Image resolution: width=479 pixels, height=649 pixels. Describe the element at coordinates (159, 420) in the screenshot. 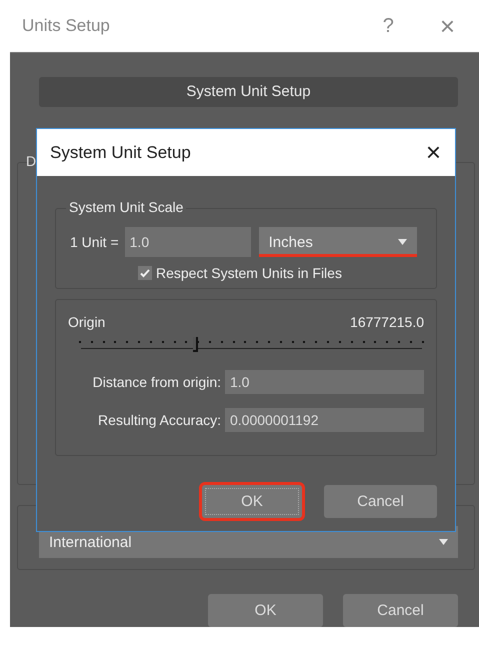

I see `field-label: Resulting Accuracy:` at that location.